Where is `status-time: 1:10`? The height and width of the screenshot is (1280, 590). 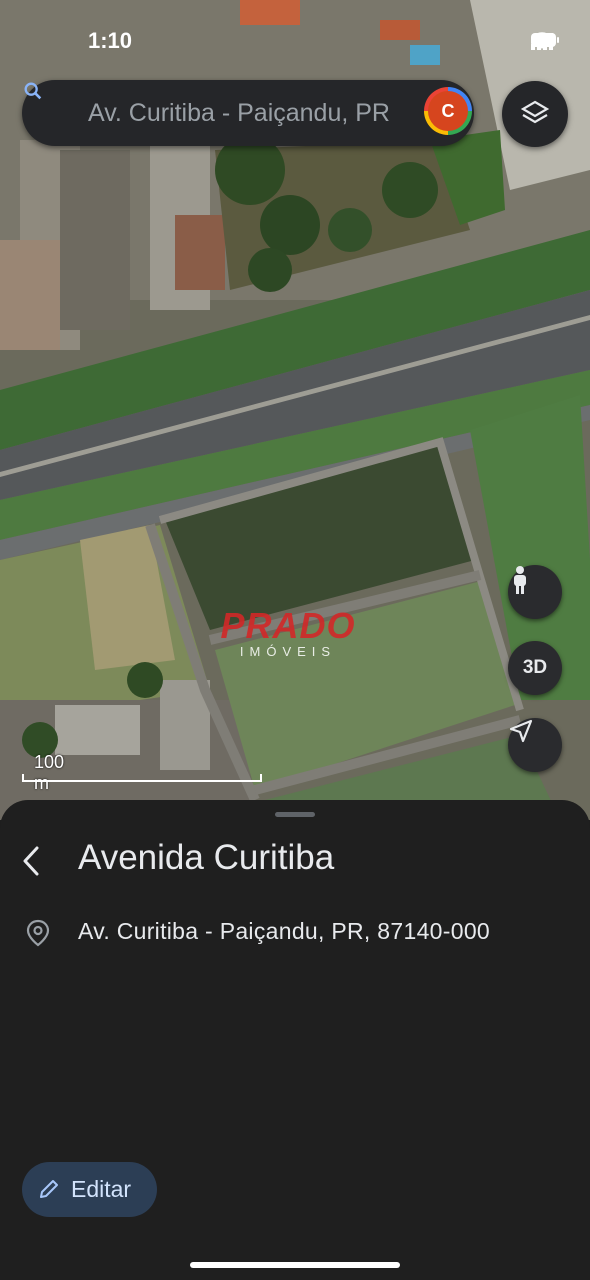 status-time: 1:10 is located at coordinates (110, 40).